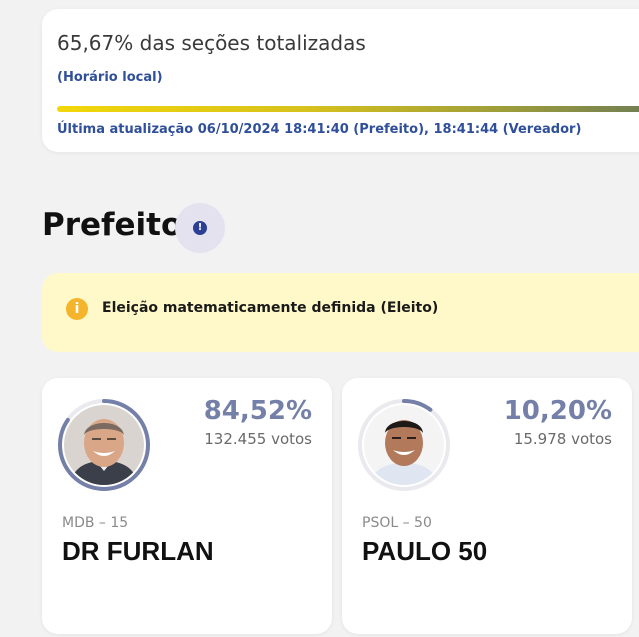 The width and height of the screenshot is (639, 637). What do you see at coordinates (110, 77) in the screenshot?
I see `timezone-note: (Horário local)` at bounding box center [110, 77].